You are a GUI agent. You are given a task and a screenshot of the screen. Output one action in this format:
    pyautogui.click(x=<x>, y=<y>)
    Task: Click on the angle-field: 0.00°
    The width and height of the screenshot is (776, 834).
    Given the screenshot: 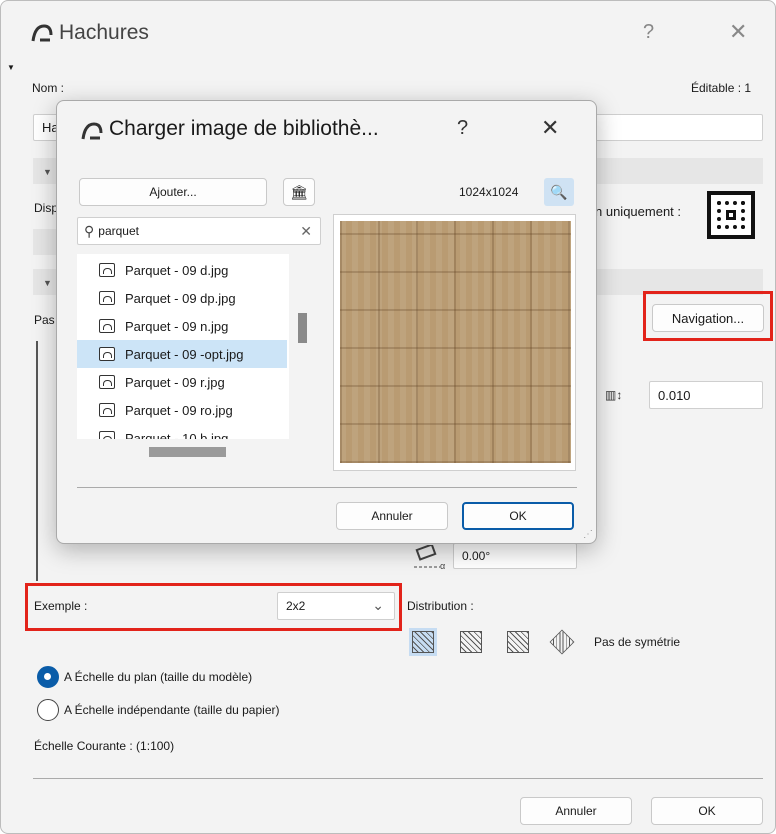 What is the action you would take?
    pyautogui.click(x=515, y=556)
    